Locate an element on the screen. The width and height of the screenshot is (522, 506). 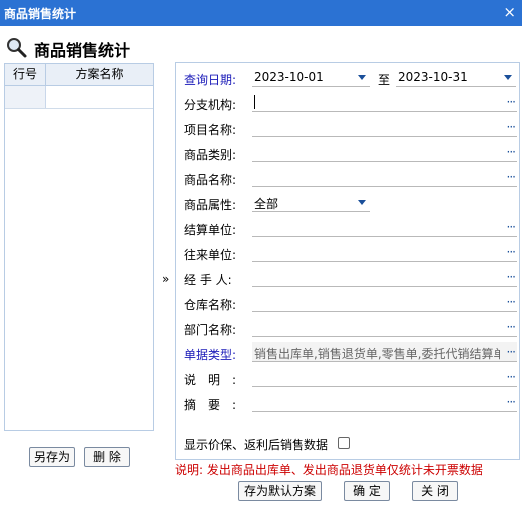
partner-field: ··· is located at coordinates (384, 252).